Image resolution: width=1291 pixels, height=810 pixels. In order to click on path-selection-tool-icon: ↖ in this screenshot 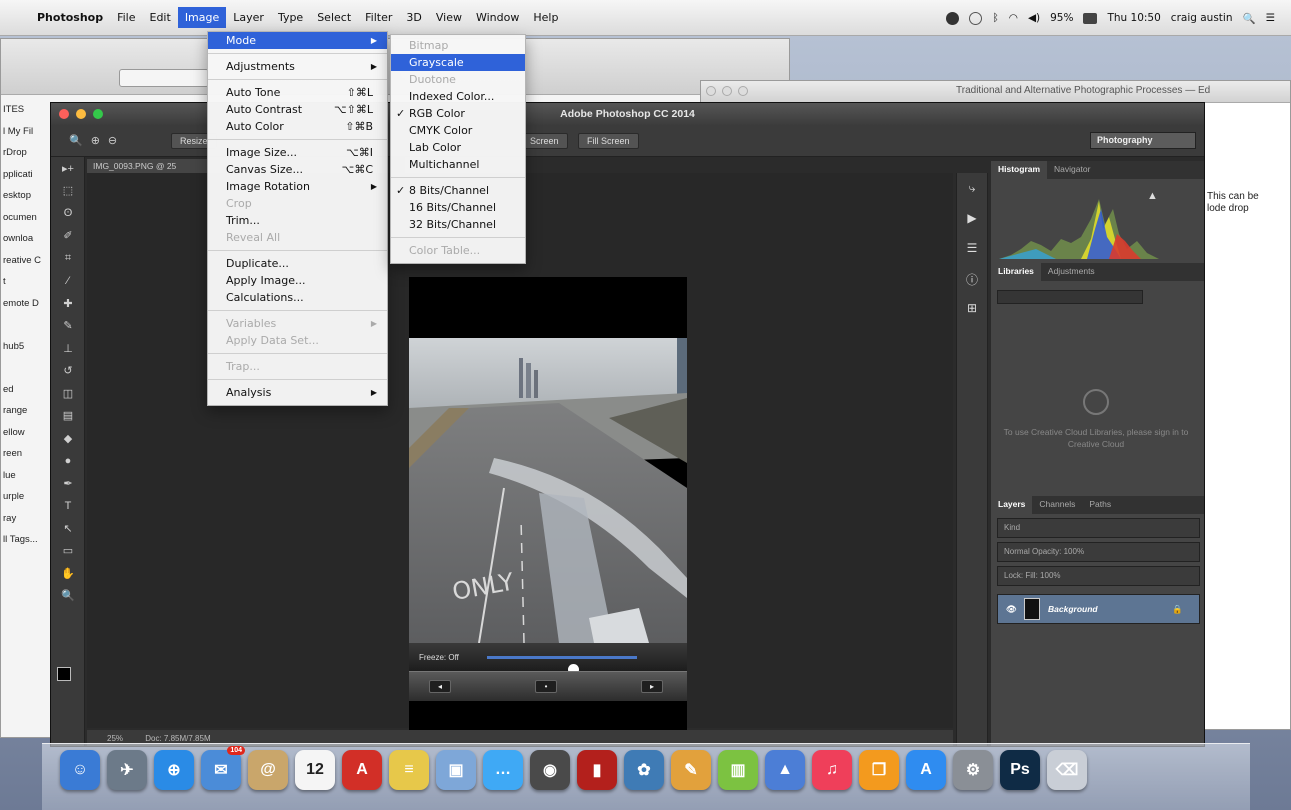, I will do `click(68, 528)`.